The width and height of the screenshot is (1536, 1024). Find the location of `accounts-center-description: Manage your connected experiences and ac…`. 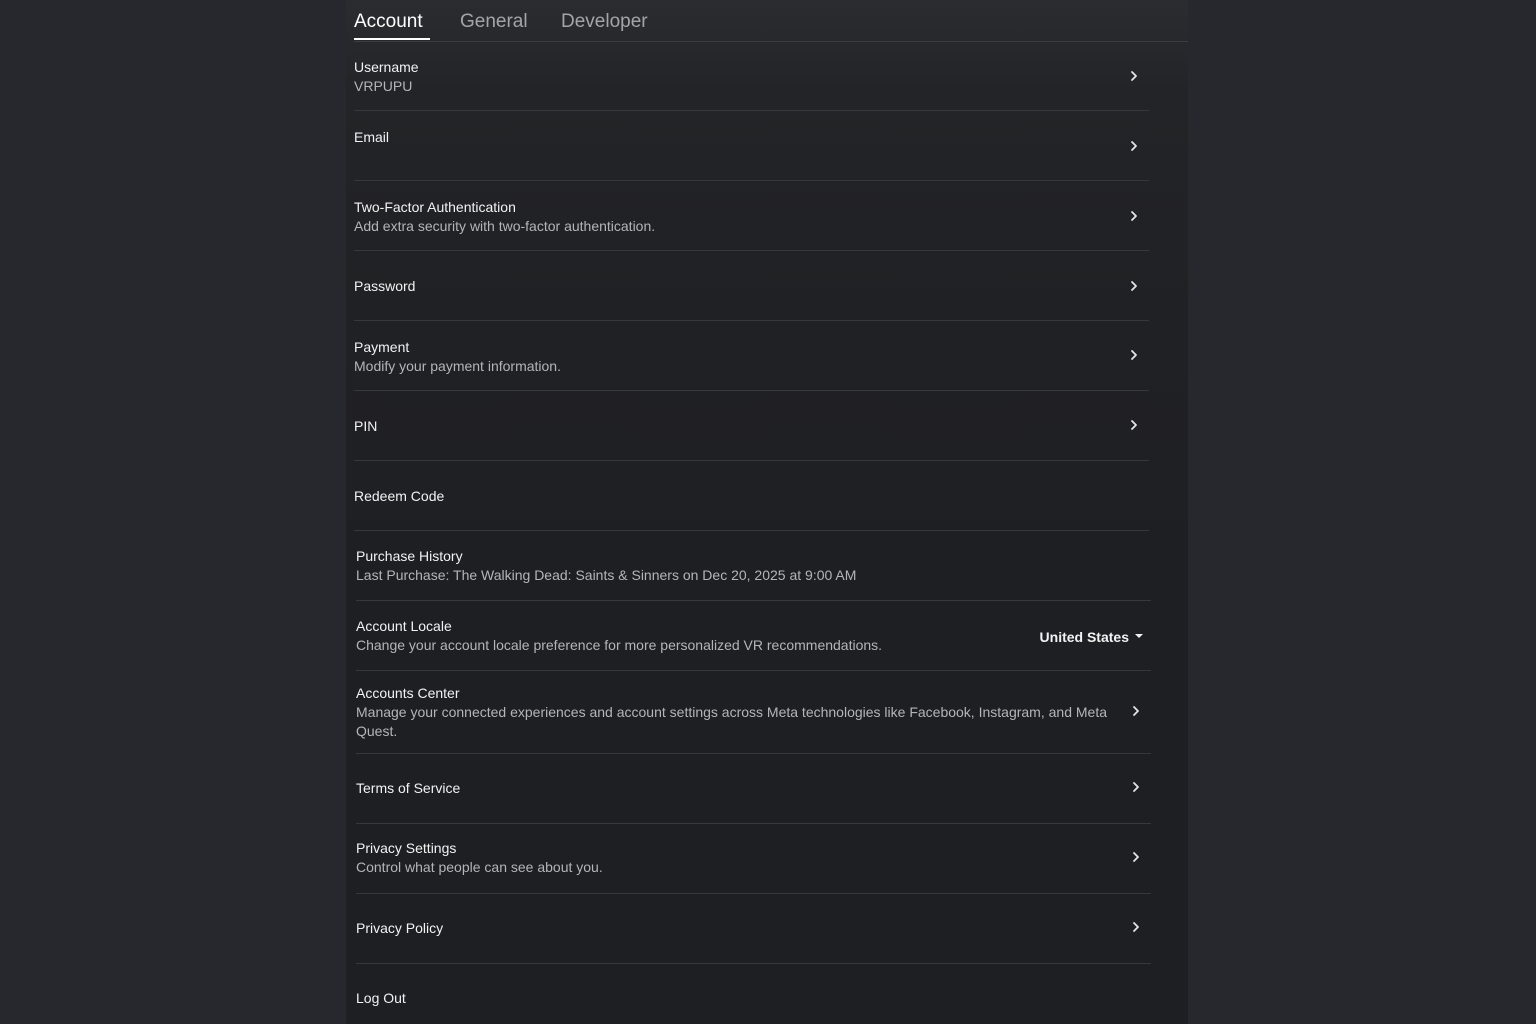

accounts-center-description: Manage your connected experiences and ac… is located at coordinates (731, 721).